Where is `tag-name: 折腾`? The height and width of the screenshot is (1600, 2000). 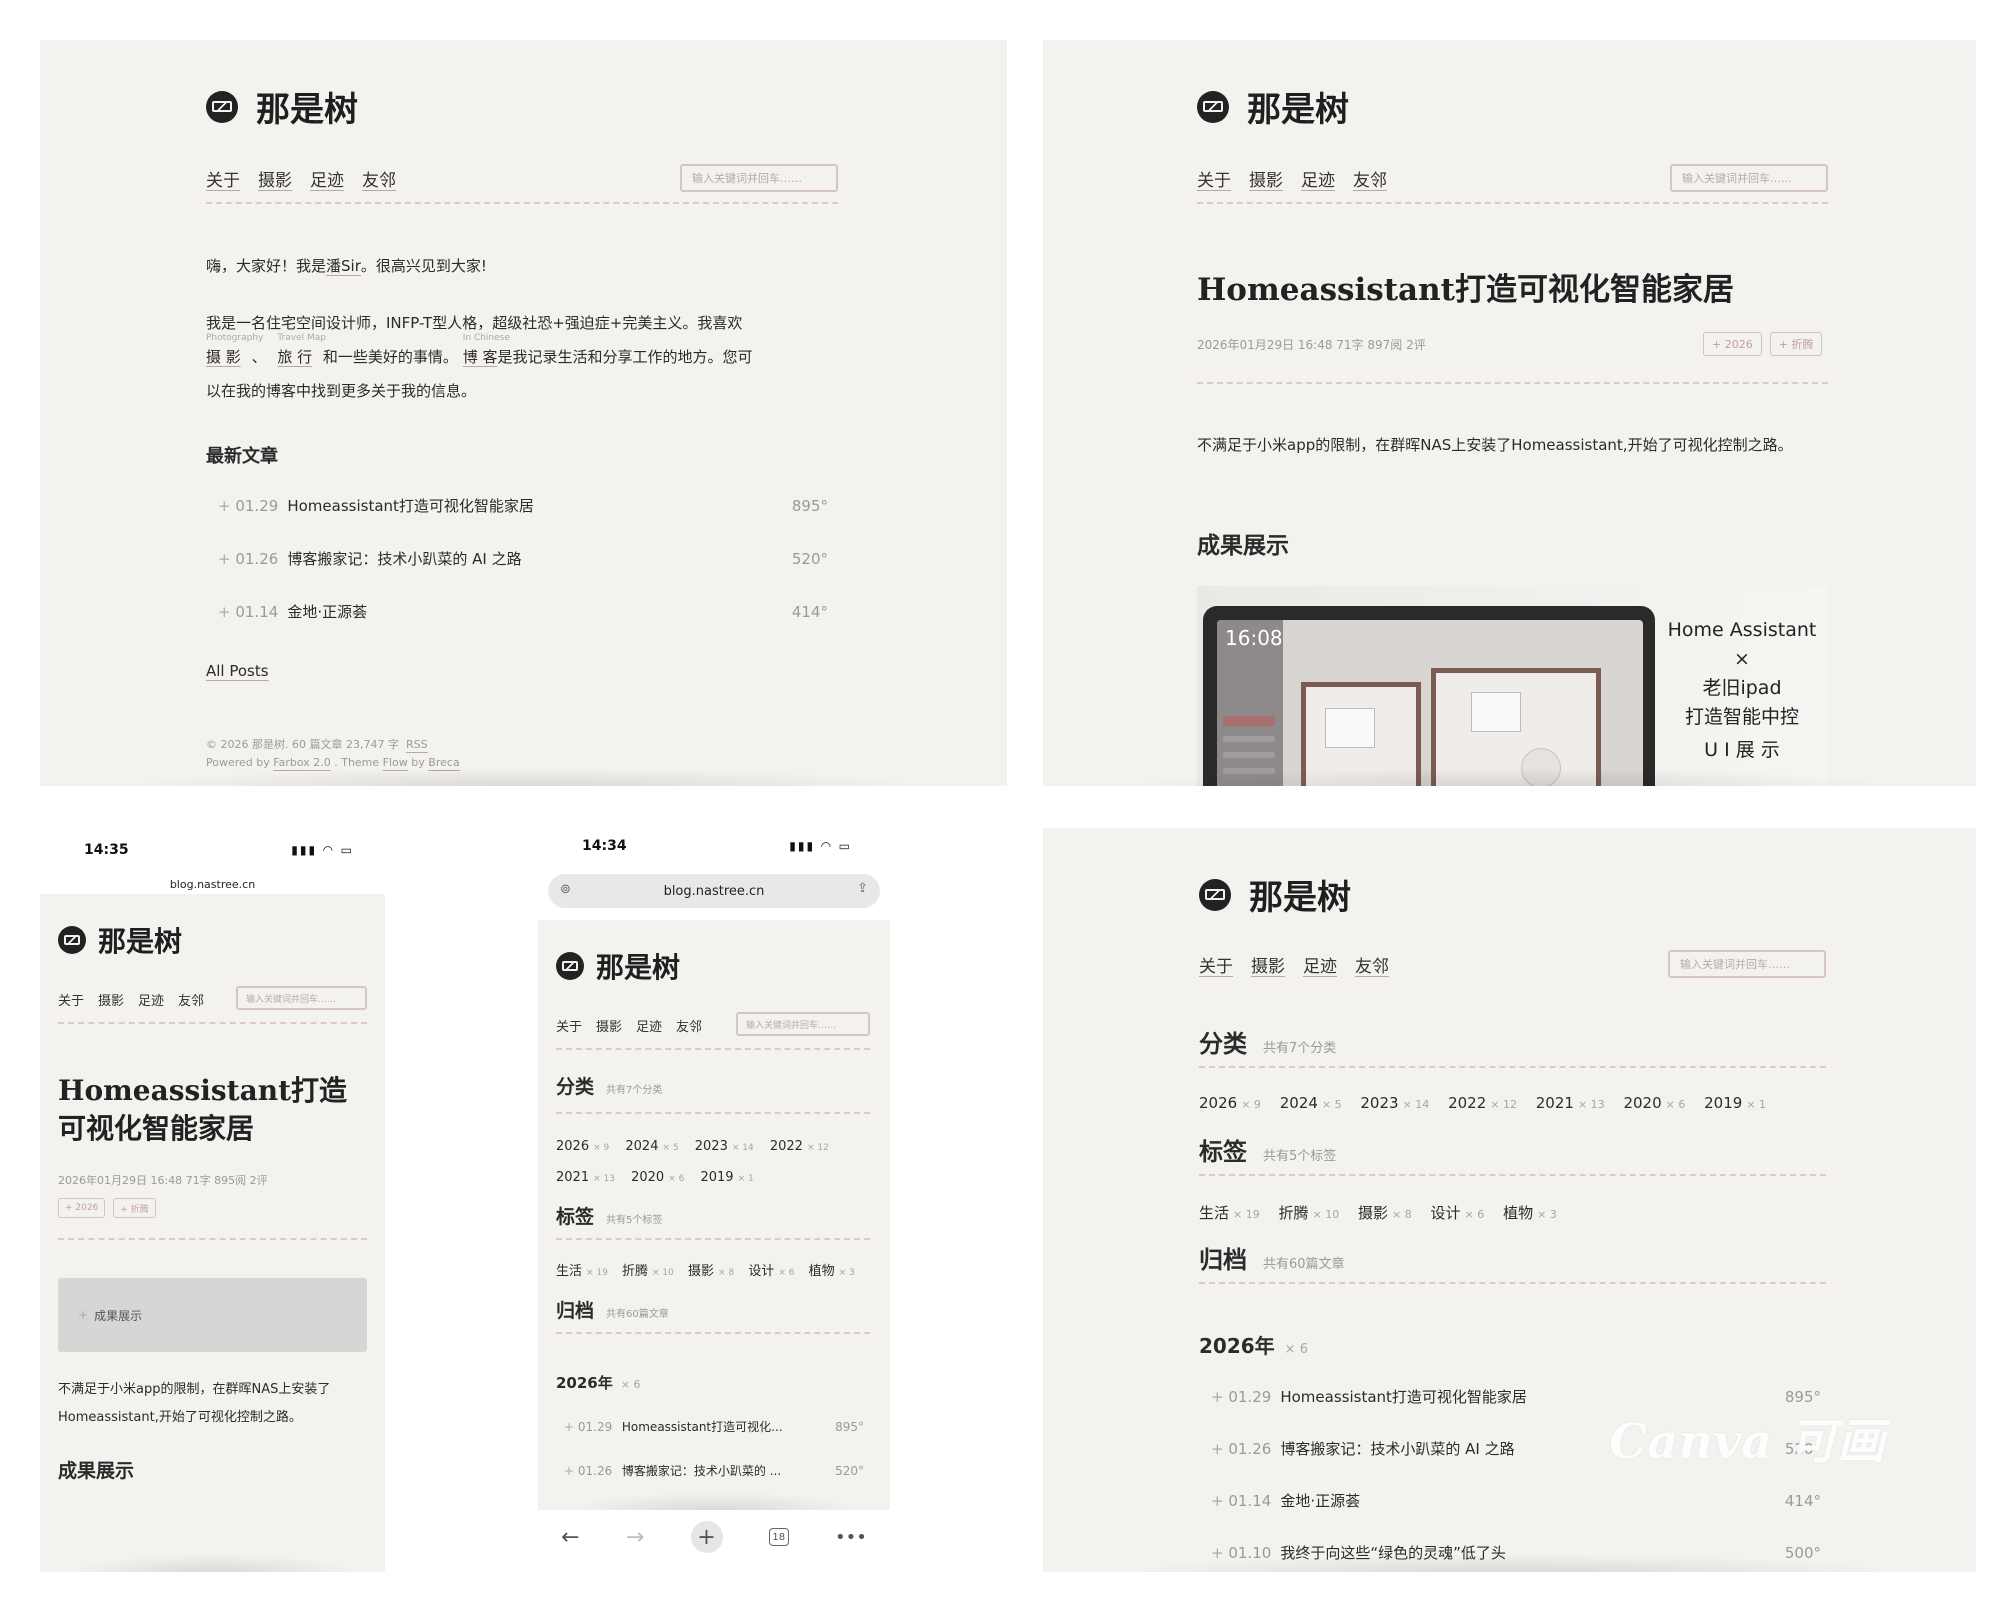
tag-name: 折腾 is located at coordinates (635, 1271).